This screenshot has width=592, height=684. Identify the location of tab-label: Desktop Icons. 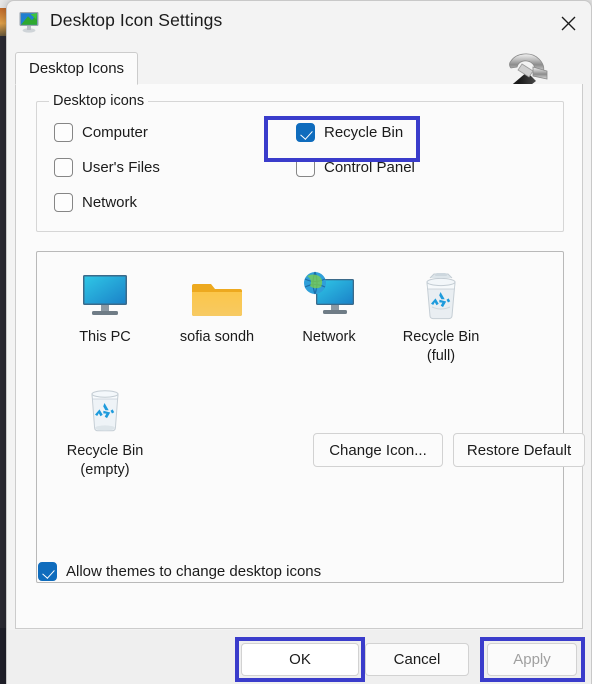
(77, 68).